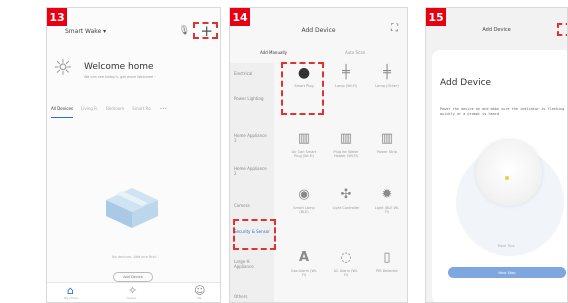  I want to click on light-icon: ✹, so click(387, 194).